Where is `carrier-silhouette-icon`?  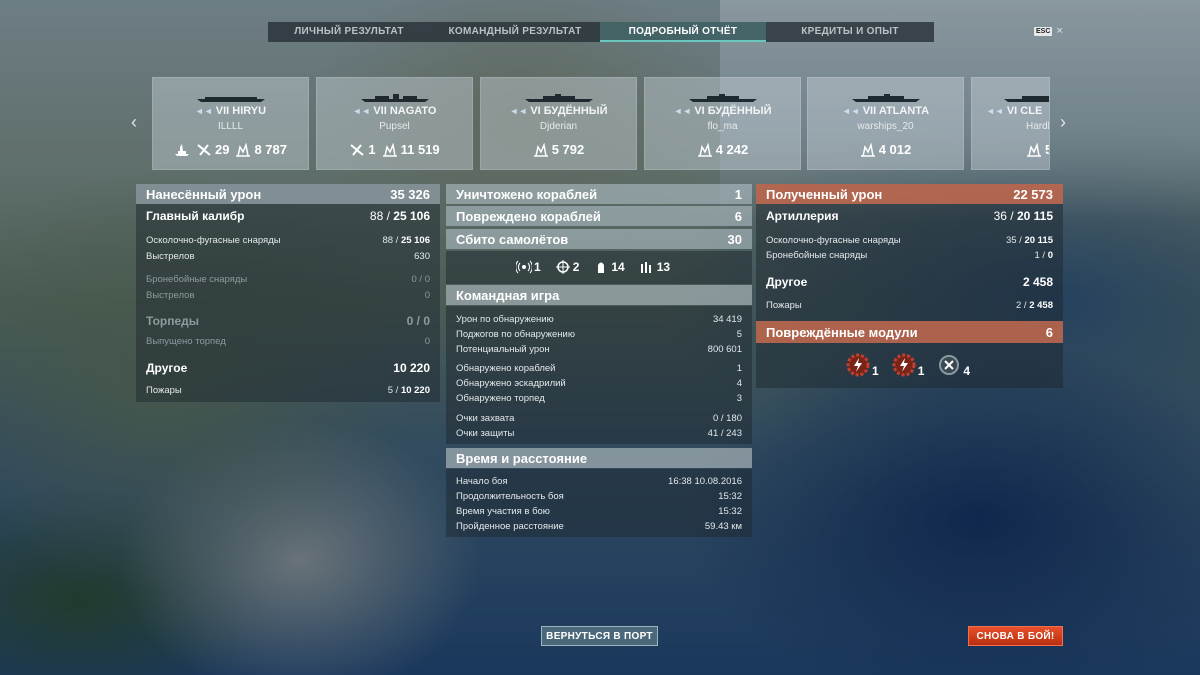 carrier-silhouette-icon is located at coordinates (231, 99).